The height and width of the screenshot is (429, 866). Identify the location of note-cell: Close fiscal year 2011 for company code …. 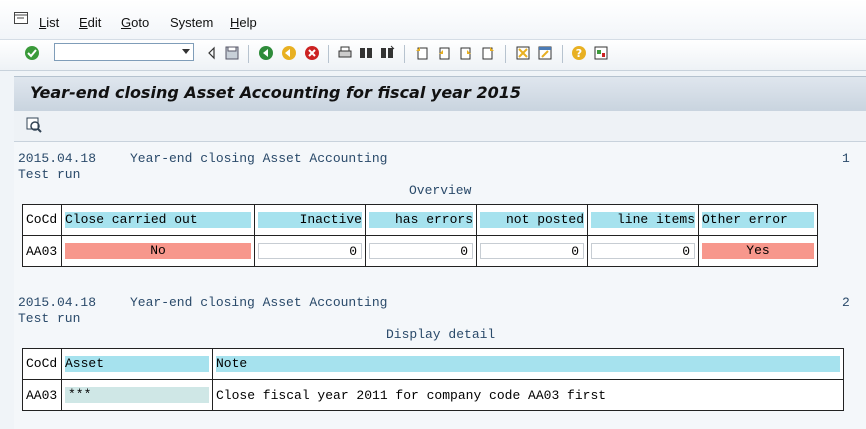
(528, 395).